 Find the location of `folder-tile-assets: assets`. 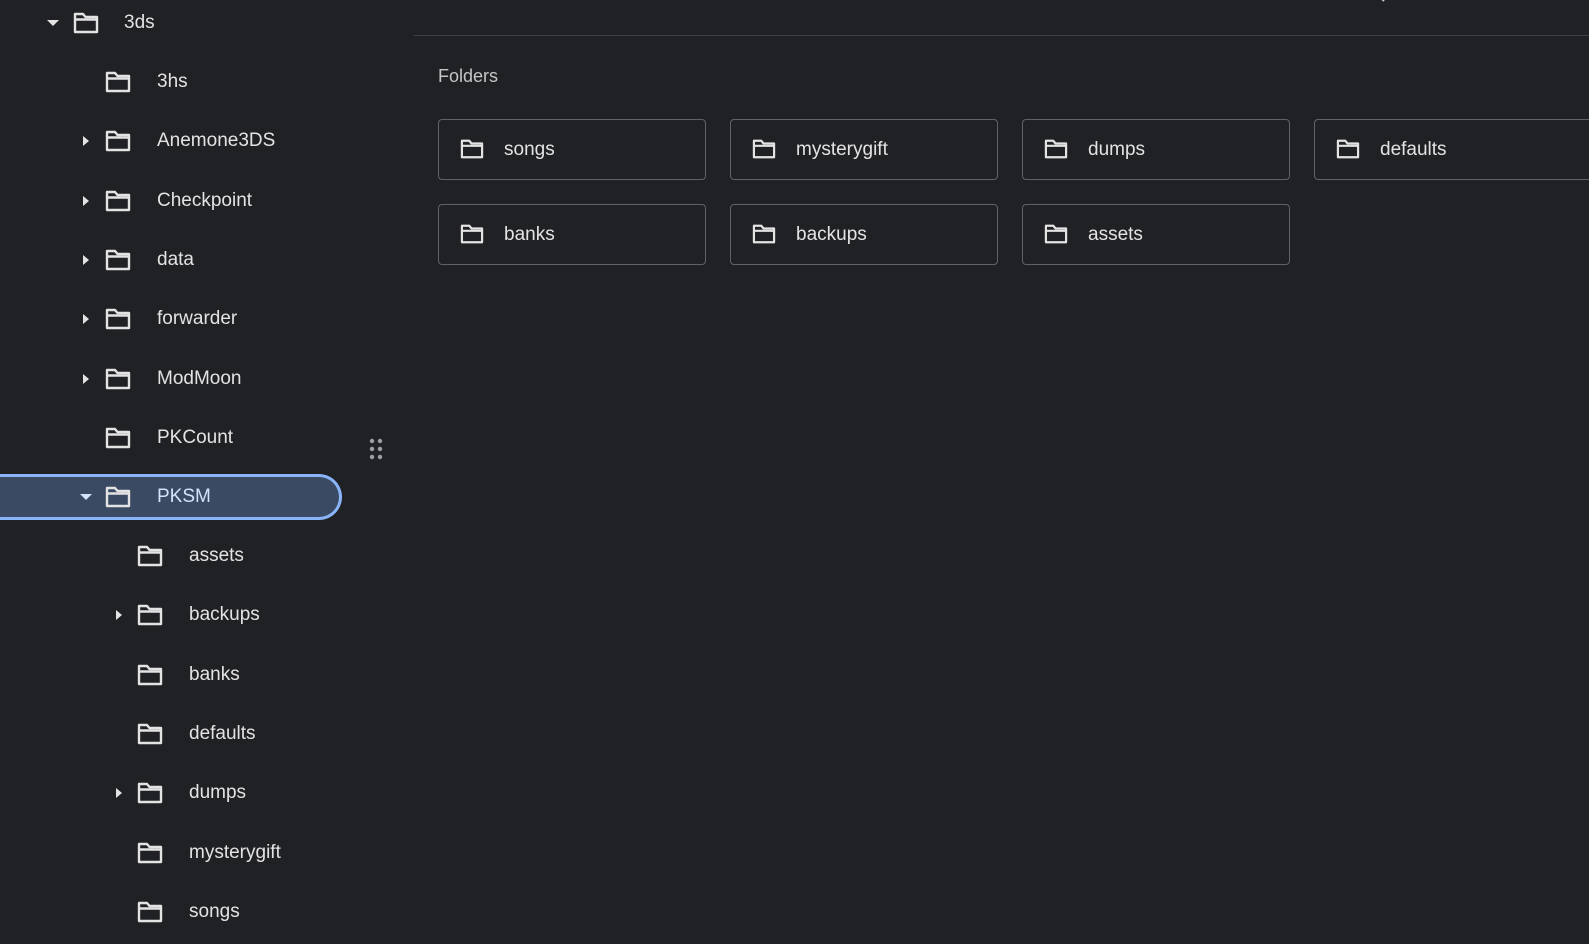

folder-tile-assets: assets is located at coordinates (1156, 234).